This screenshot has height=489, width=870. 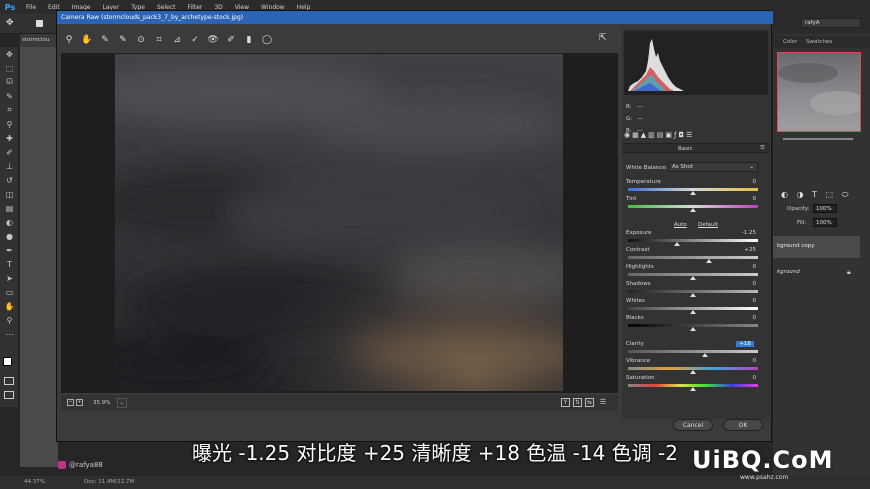 I want to click on screen-mode-icon, so click(x=9, y=395).